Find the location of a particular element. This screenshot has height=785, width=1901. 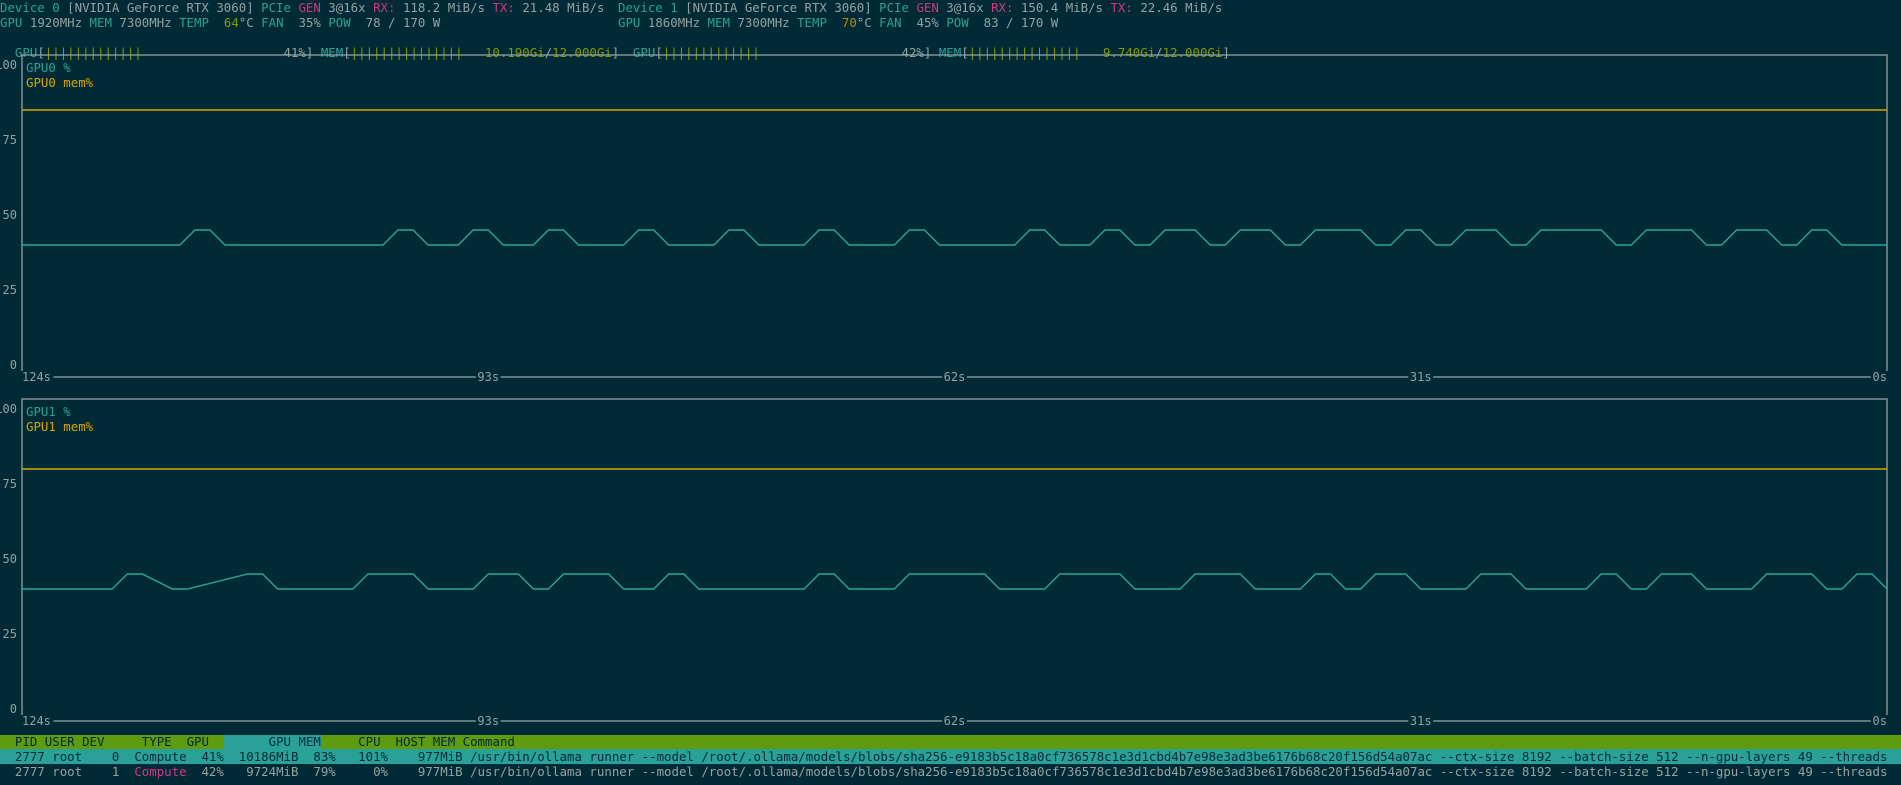

device-0-temp-value: 64 is located at coordinates (231, 22).